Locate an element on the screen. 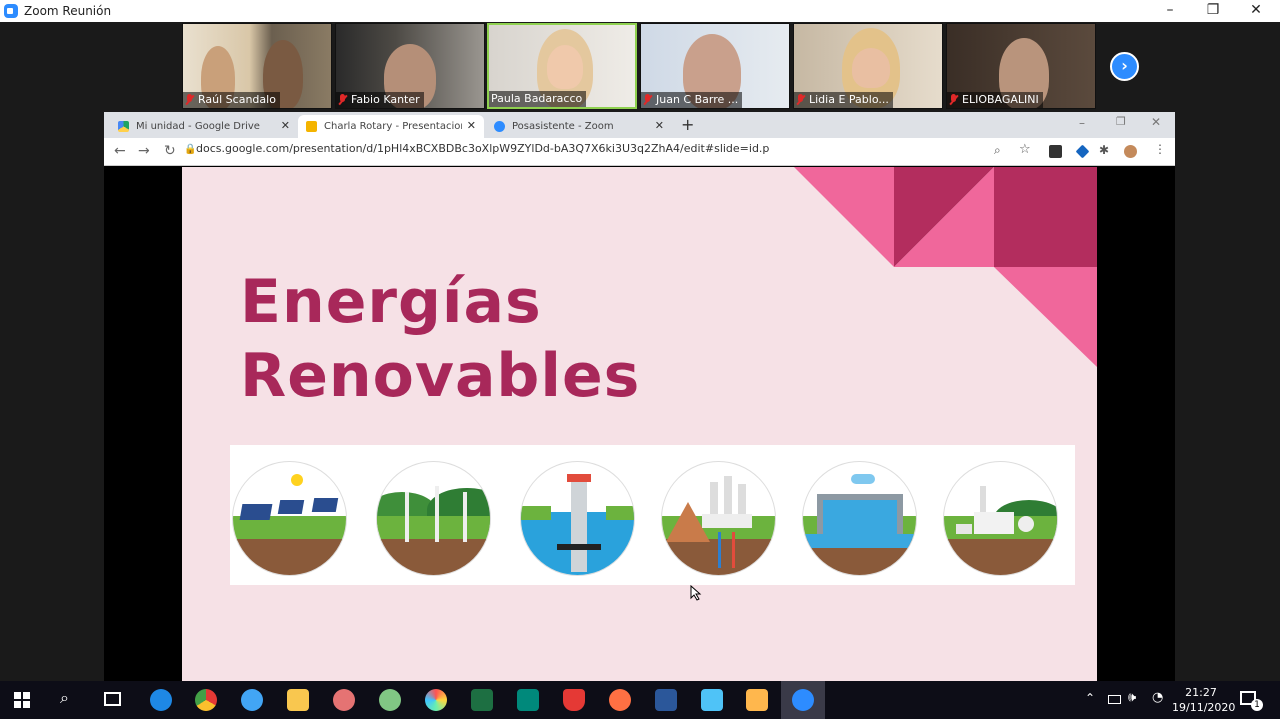  reload-icon: ↻ is located at coordinates (170, 151).